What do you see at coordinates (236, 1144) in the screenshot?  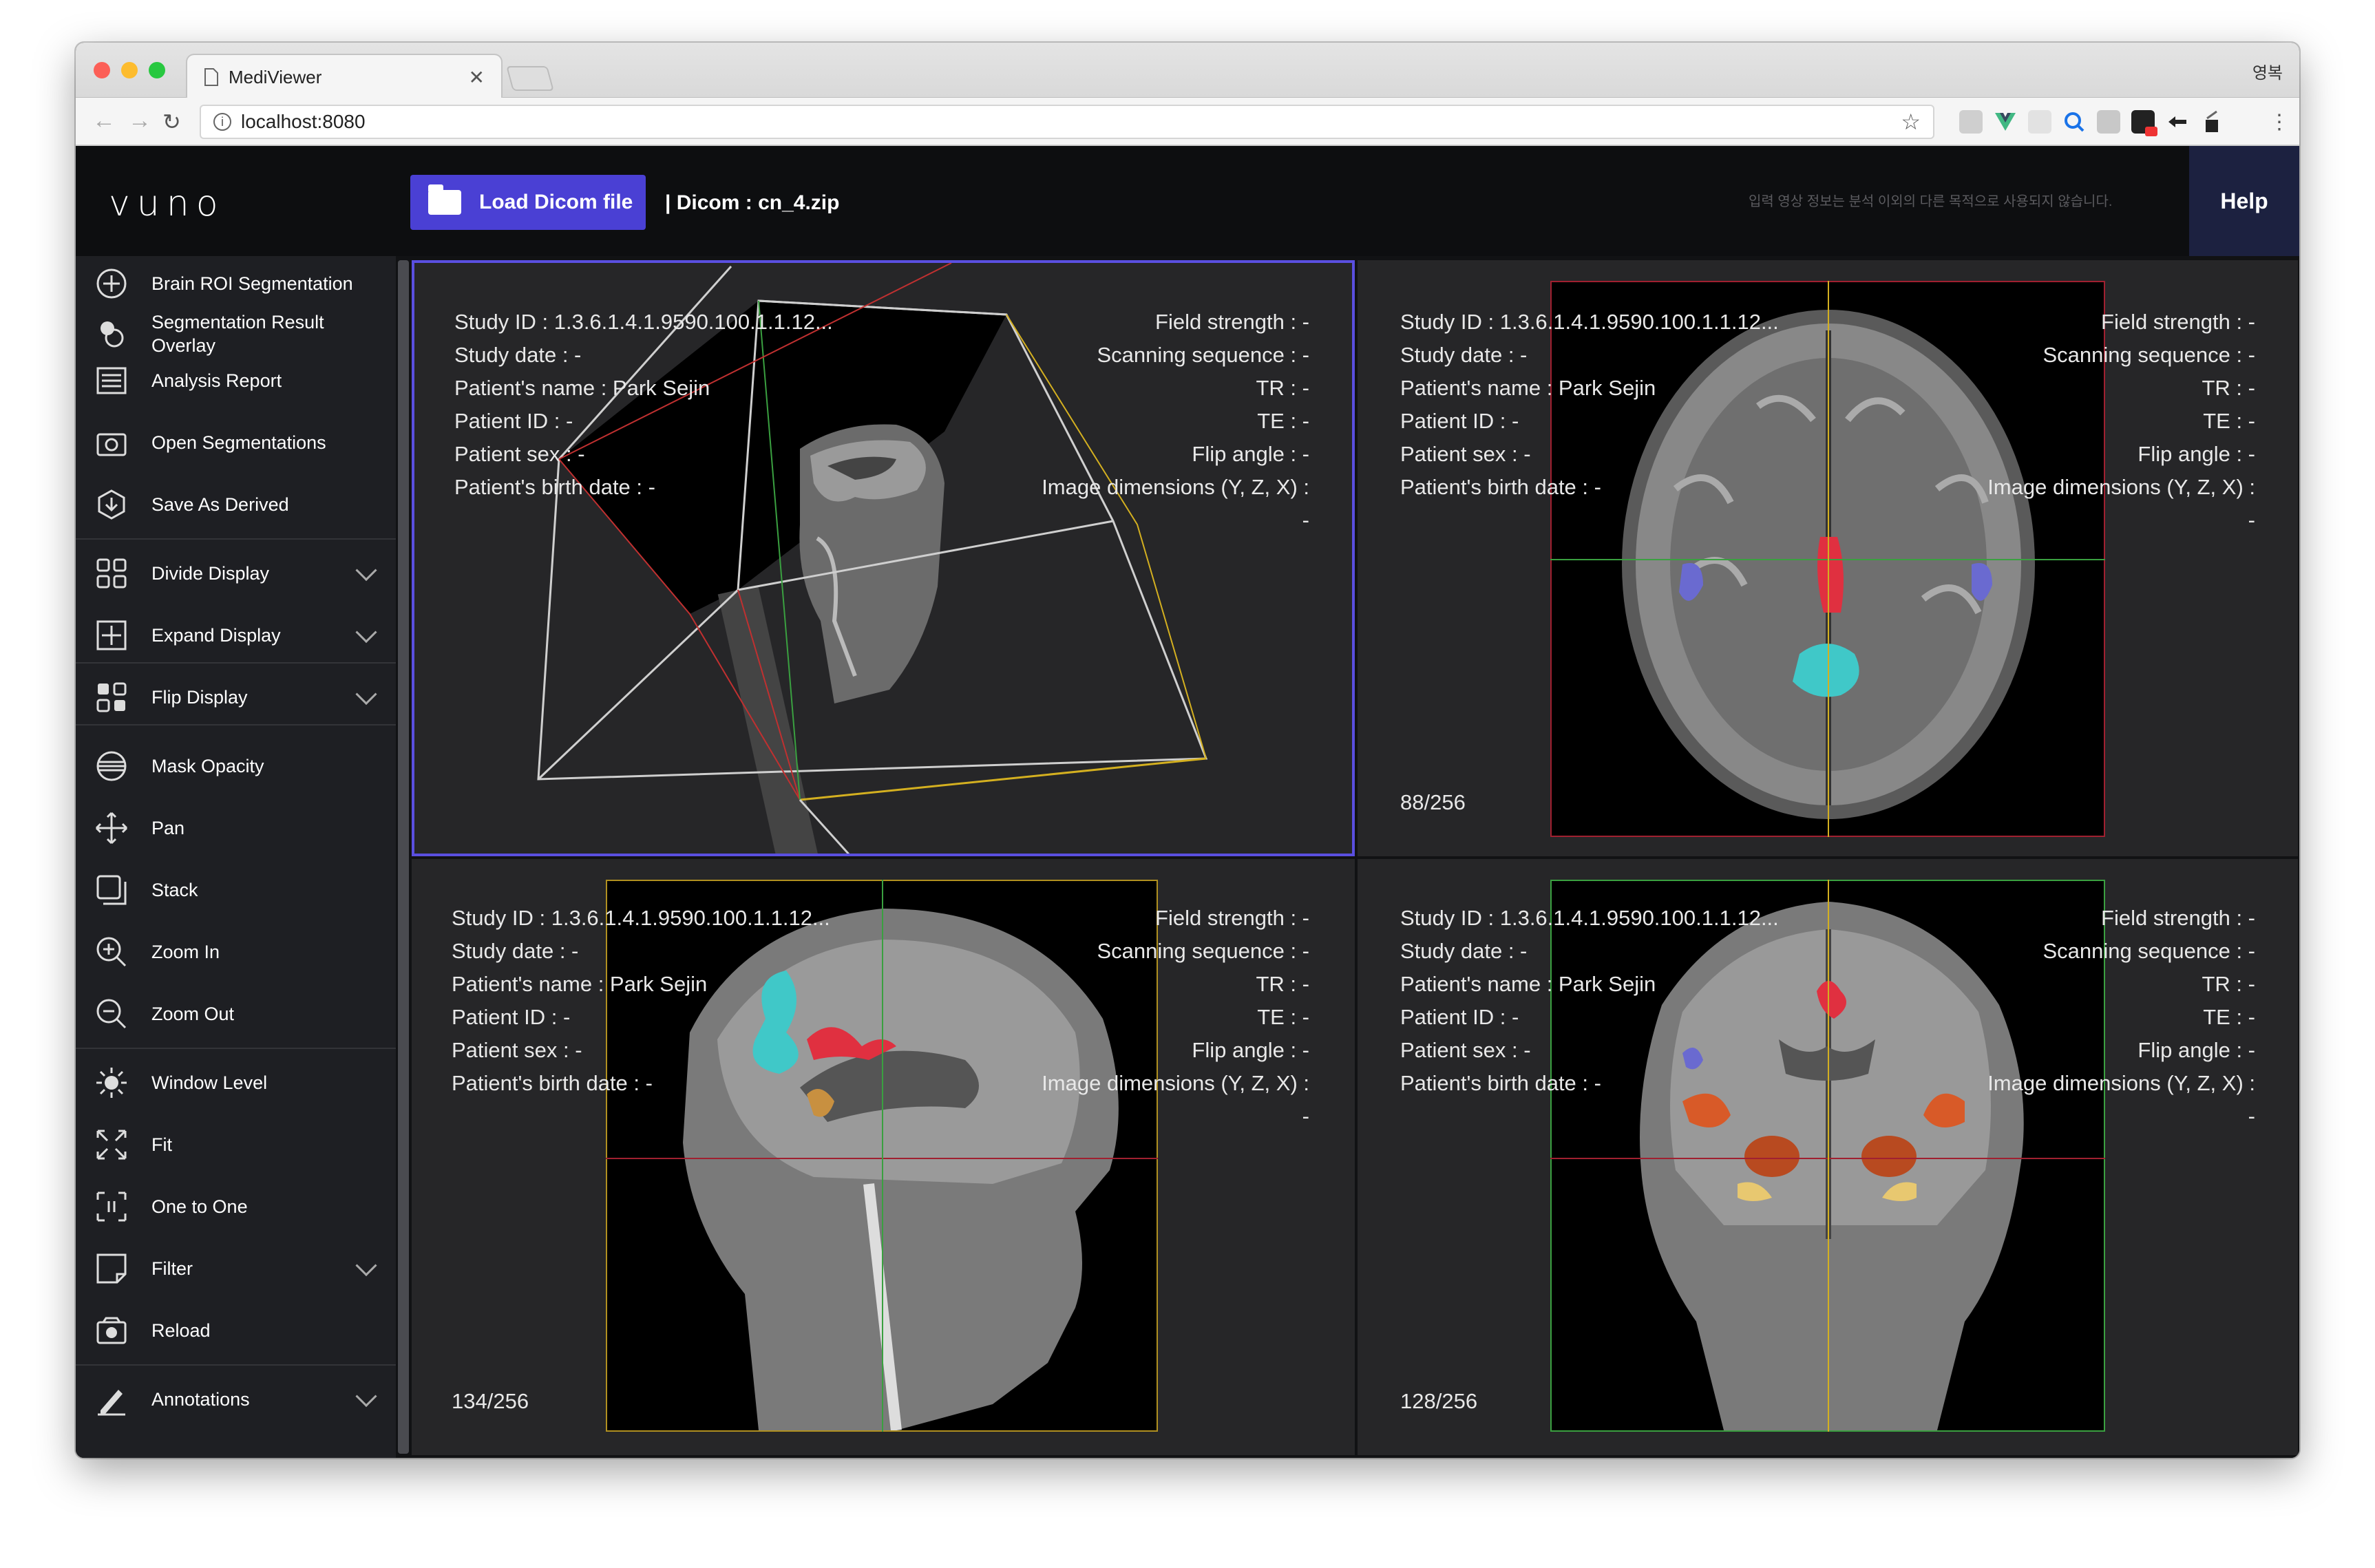 I see `sidebar-item-fit: Fit` at bounding box center [236, 1144].